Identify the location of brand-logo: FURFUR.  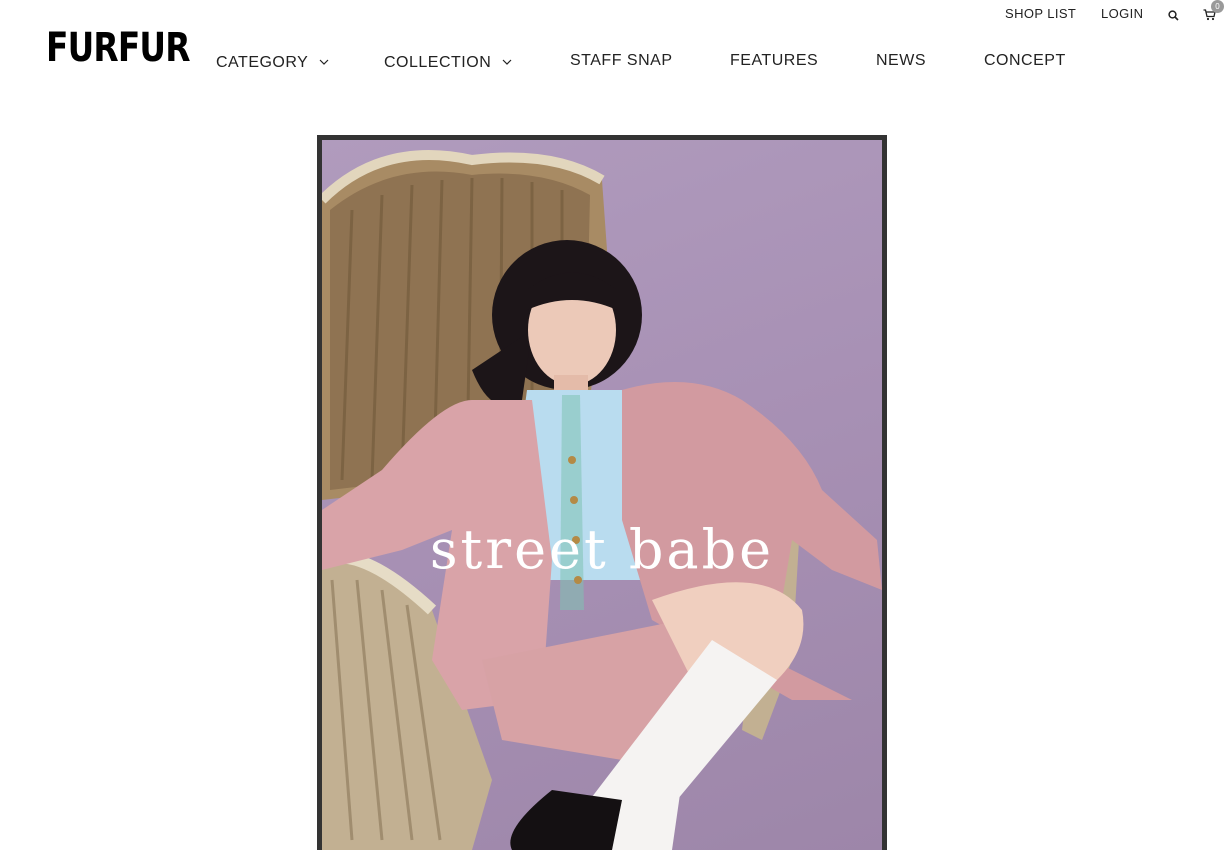
(118, 48).